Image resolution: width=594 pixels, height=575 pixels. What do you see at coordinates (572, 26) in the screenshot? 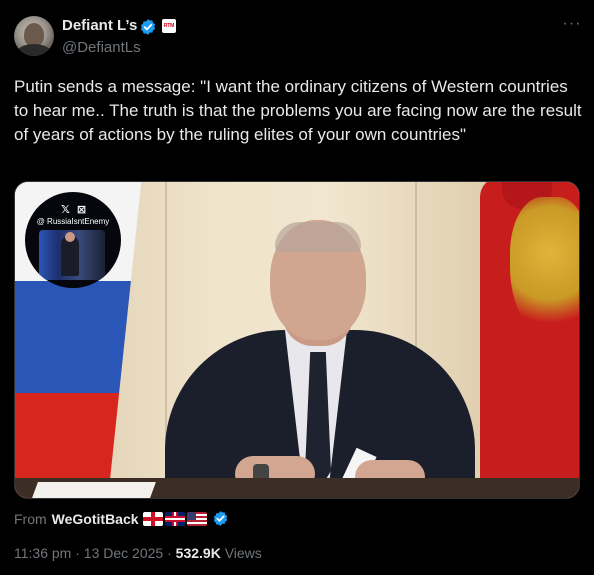
I see `more-options-icon: ···` at bounding box center [572, 26].